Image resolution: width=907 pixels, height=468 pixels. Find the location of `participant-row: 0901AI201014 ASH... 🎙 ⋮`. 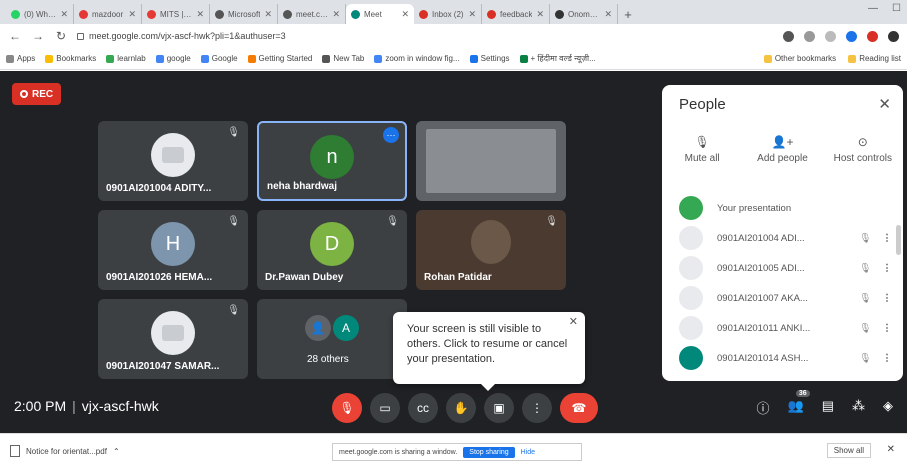

participant-row: 0901AI201014 ASH... 🎙 ⋮ is located at coordinates (782, 358).